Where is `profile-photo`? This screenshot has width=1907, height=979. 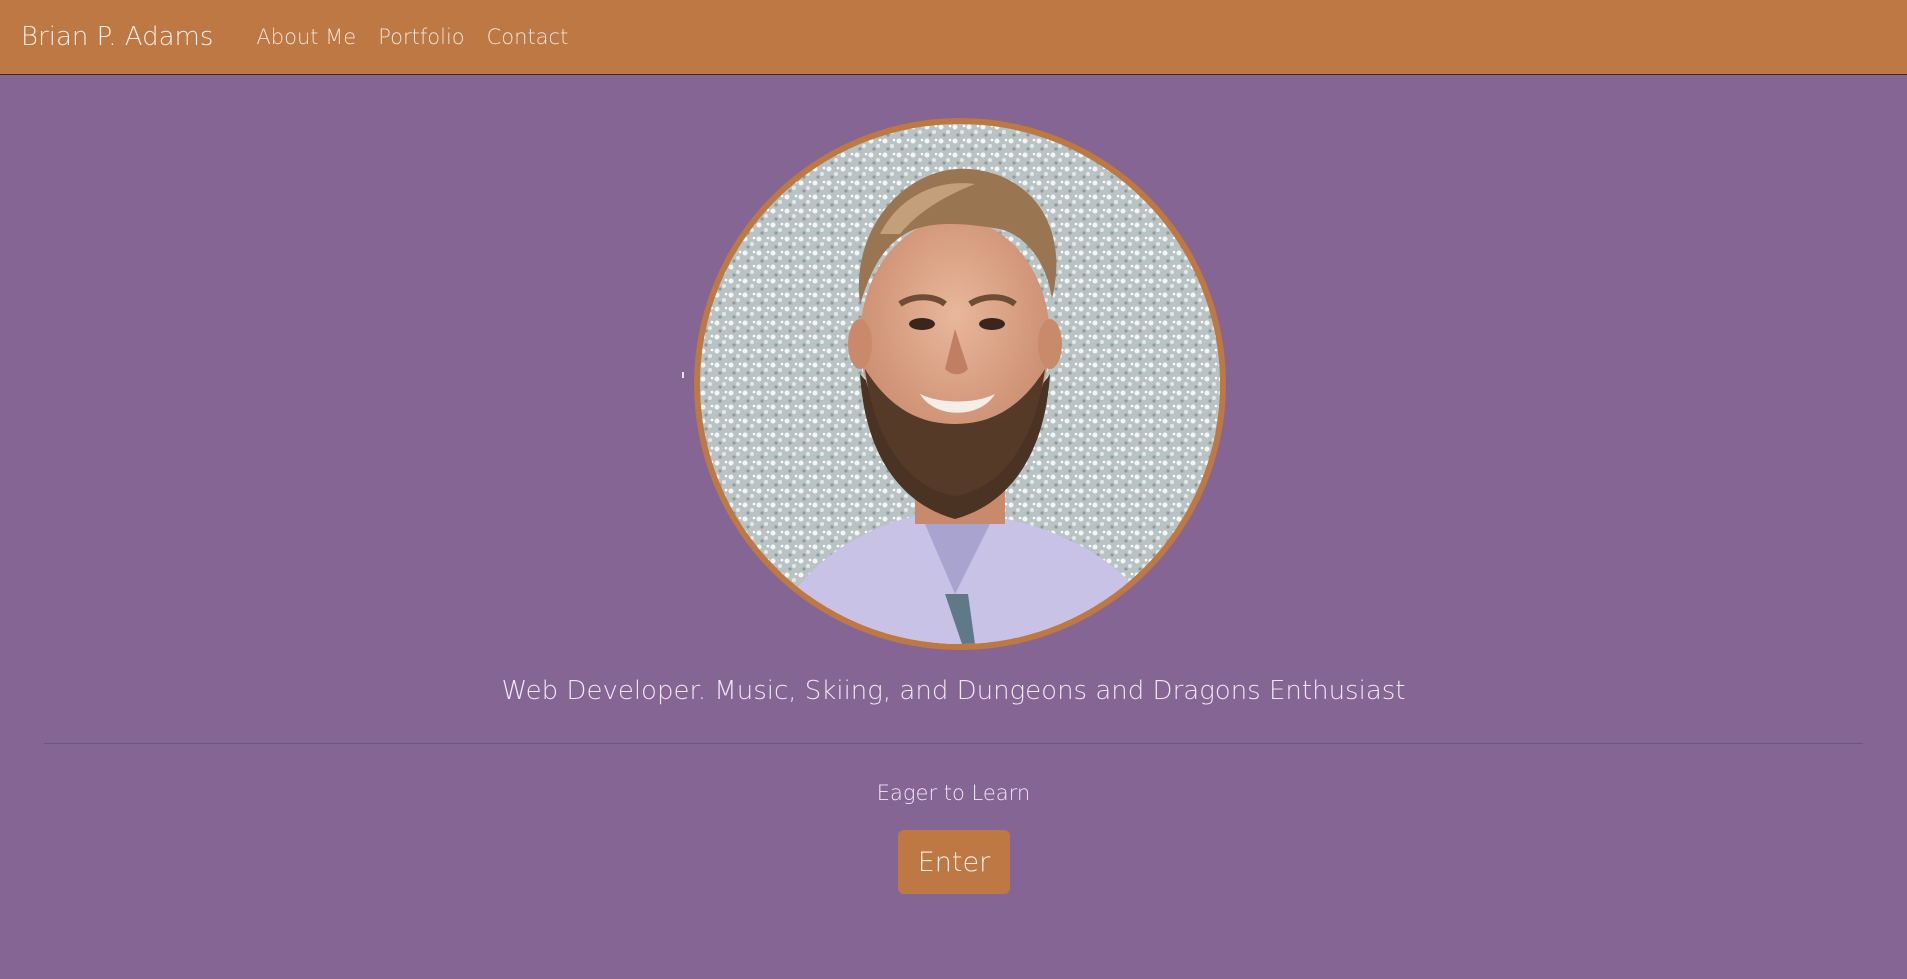
profile-photo is located at coordinates (960, 384).